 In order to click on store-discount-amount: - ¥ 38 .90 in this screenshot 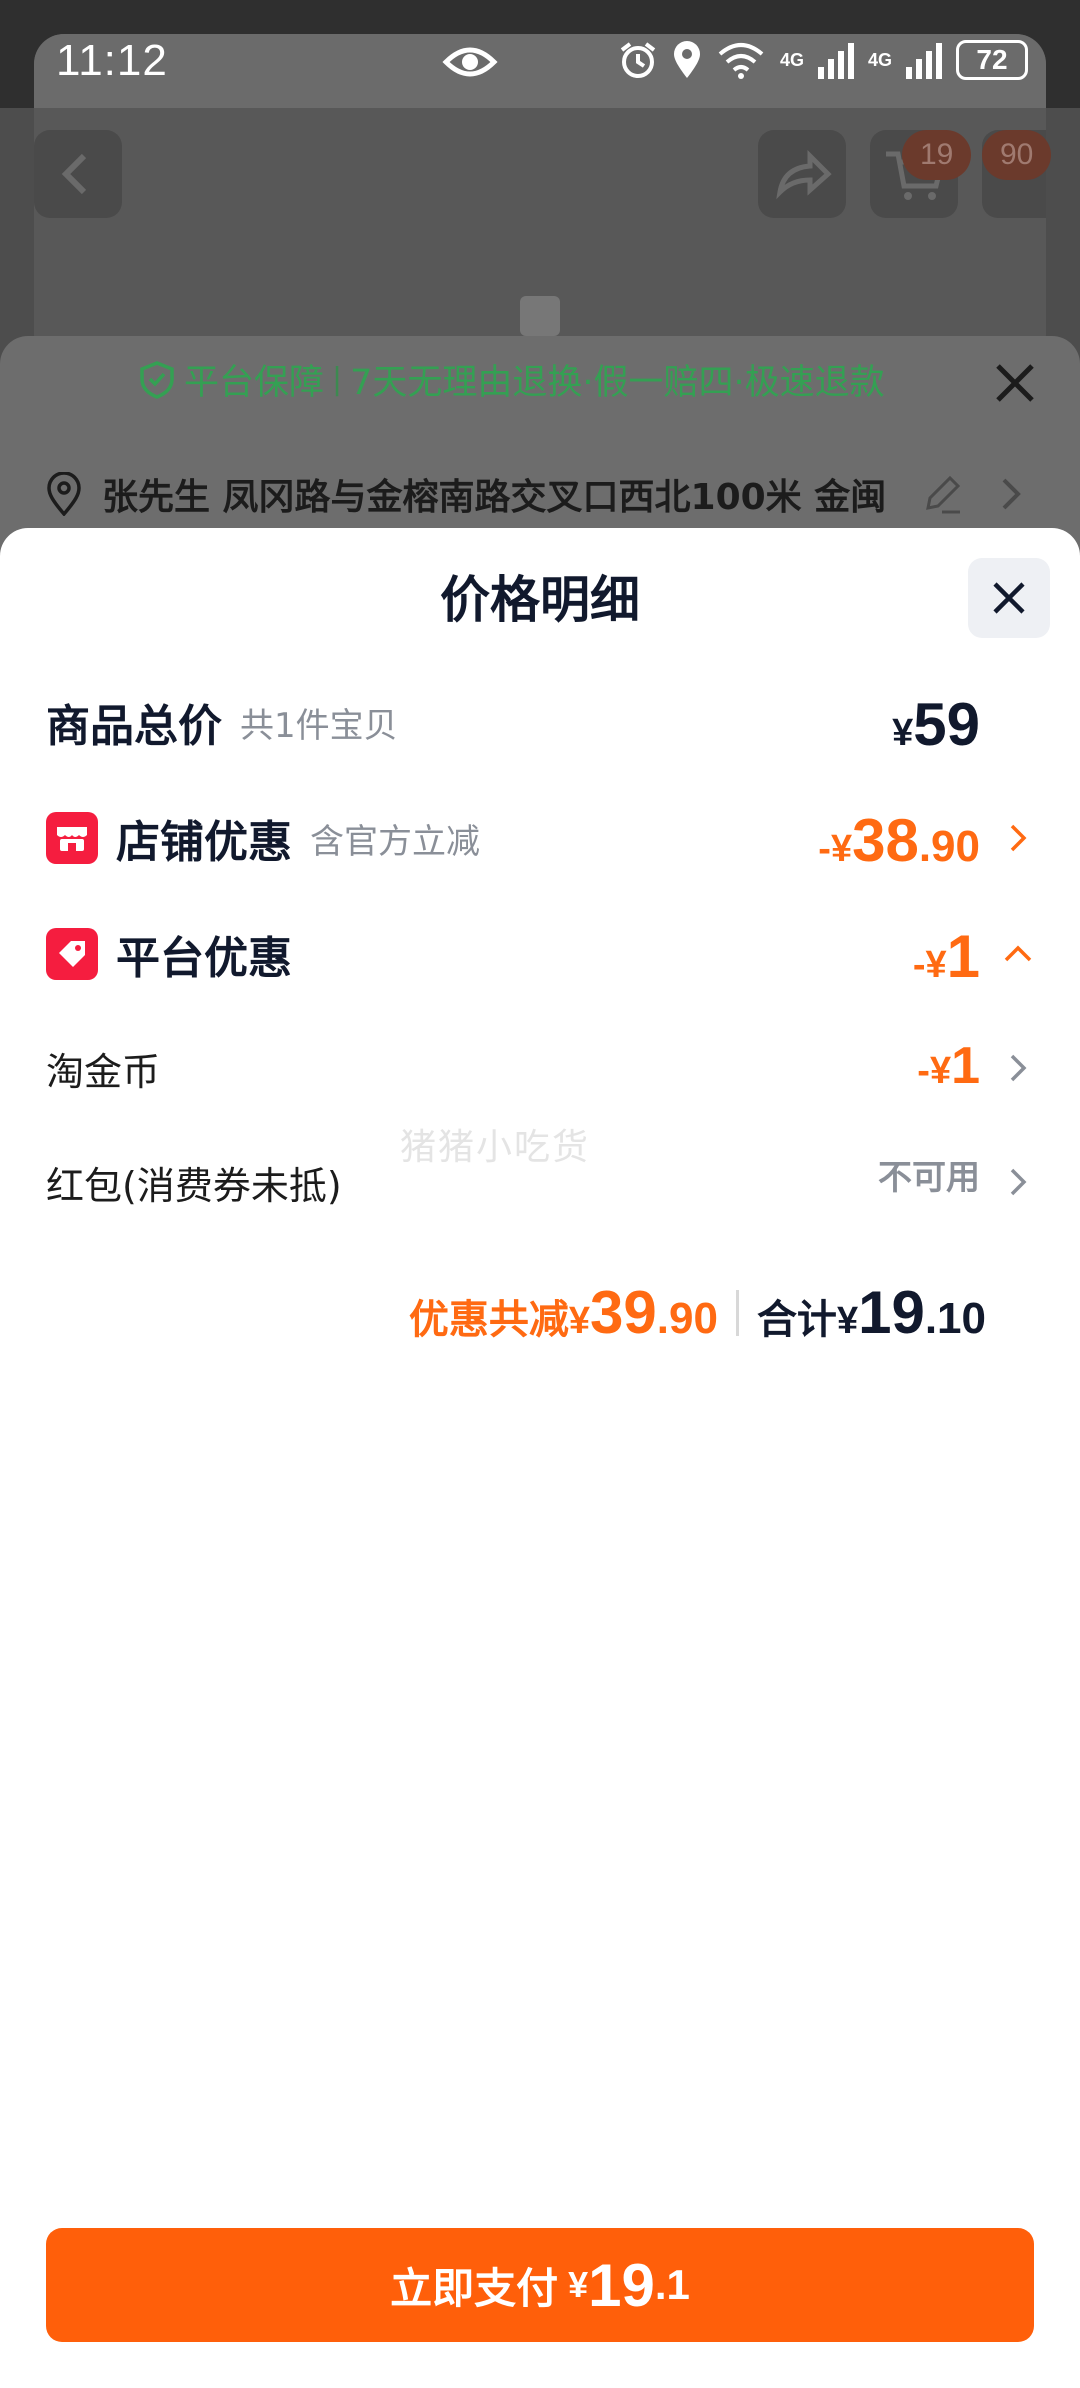, I will do `click(899, 838)`.